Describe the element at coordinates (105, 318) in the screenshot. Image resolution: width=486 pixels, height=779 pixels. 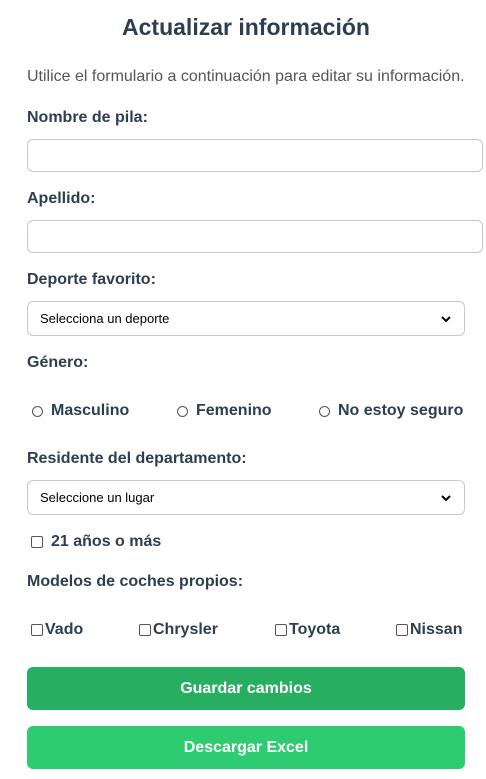
I see `sport-select-value: Selecciona un deporte` at that location.